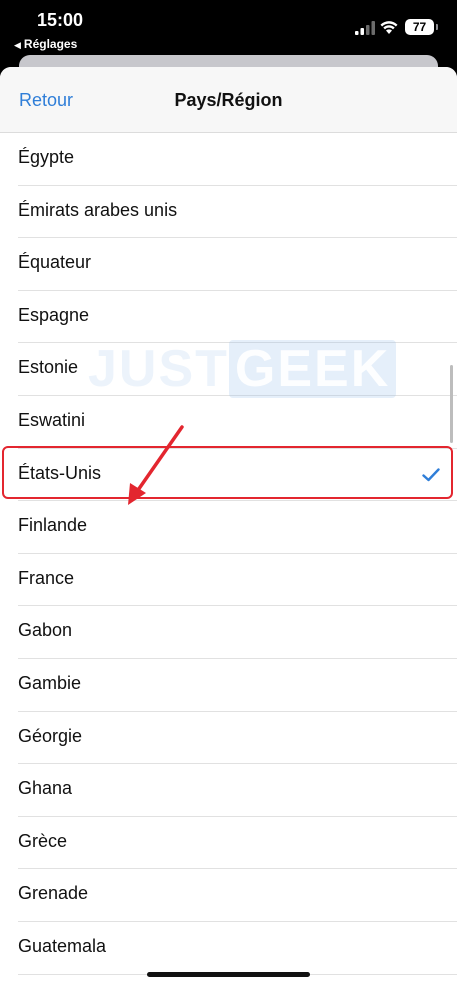 The width and height of the screenshot is (457, 988). Describe the element at coordinates (228, 974) in the screenshot. I see `home-indicator` at that location.